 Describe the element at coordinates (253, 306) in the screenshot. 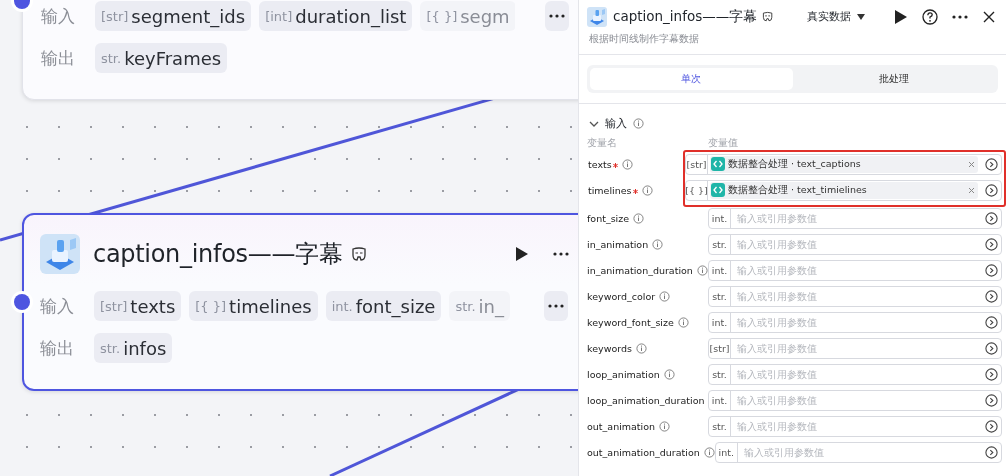

I see `param-chip: [{ }] timelines` at that location.